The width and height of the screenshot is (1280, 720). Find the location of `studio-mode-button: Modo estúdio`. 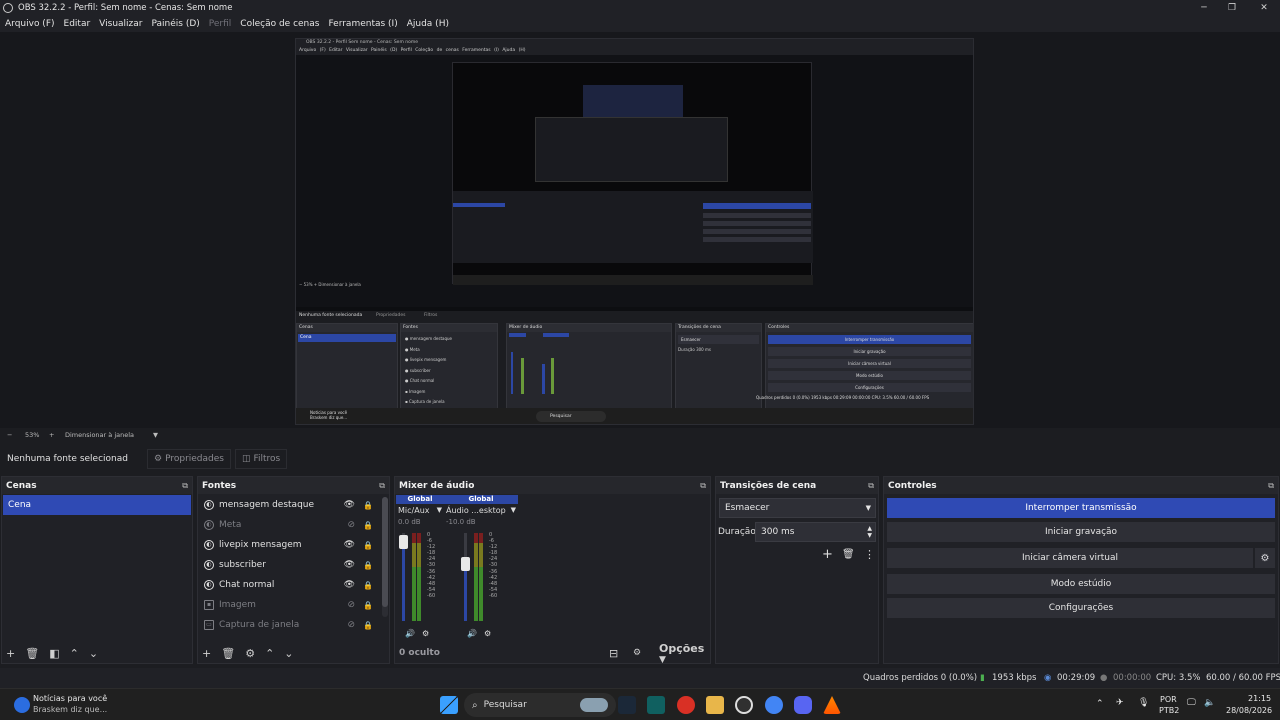

studio-mode-button: Modo estúdio is located at coordinates (1081, 584).